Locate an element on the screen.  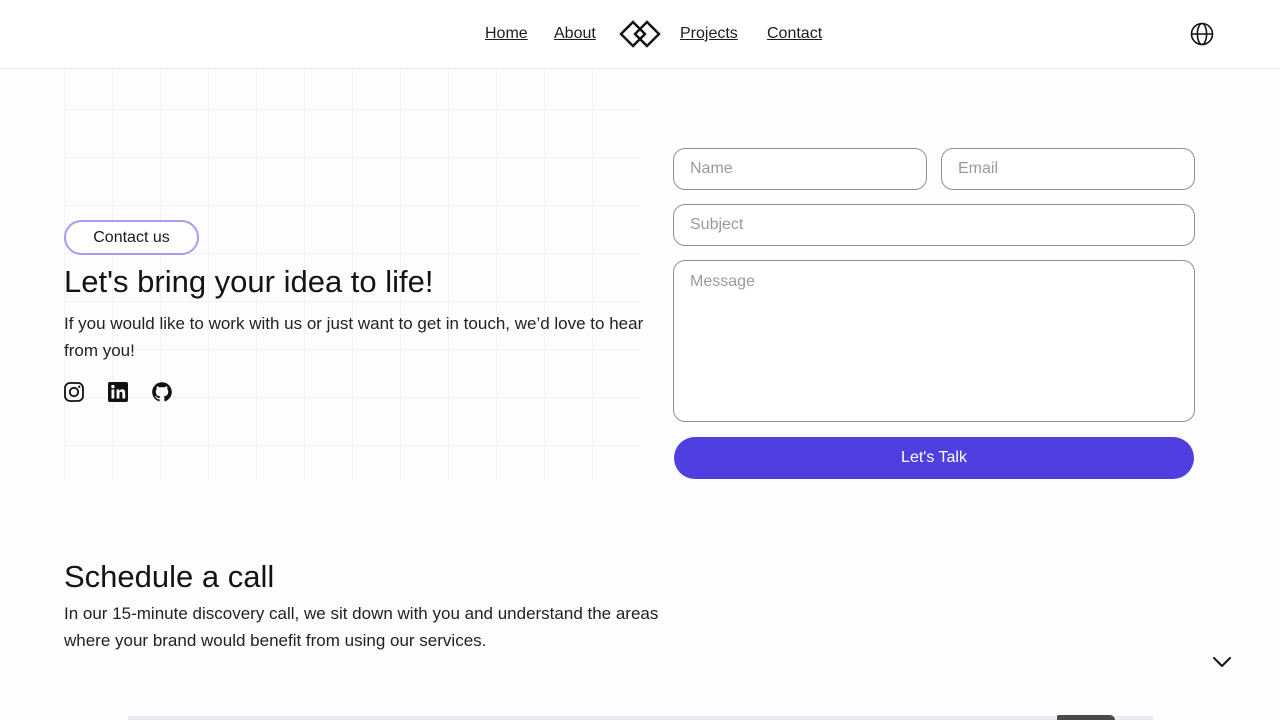
chevron-down-icon is located at coordinates (1222, 662).